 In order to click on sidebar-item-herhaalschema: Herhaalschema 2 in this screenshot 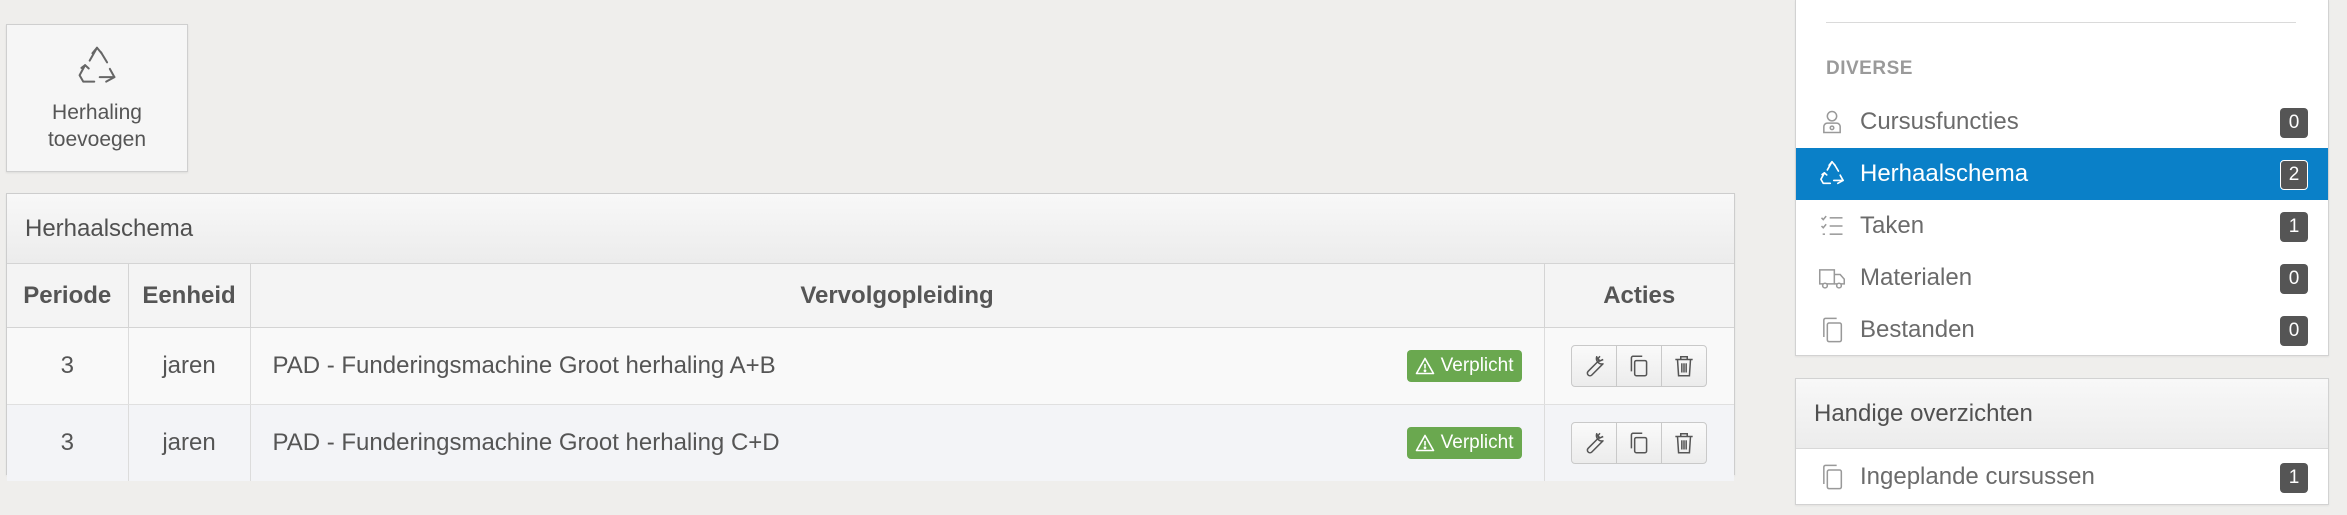, I will do `click(2062, 174)`.